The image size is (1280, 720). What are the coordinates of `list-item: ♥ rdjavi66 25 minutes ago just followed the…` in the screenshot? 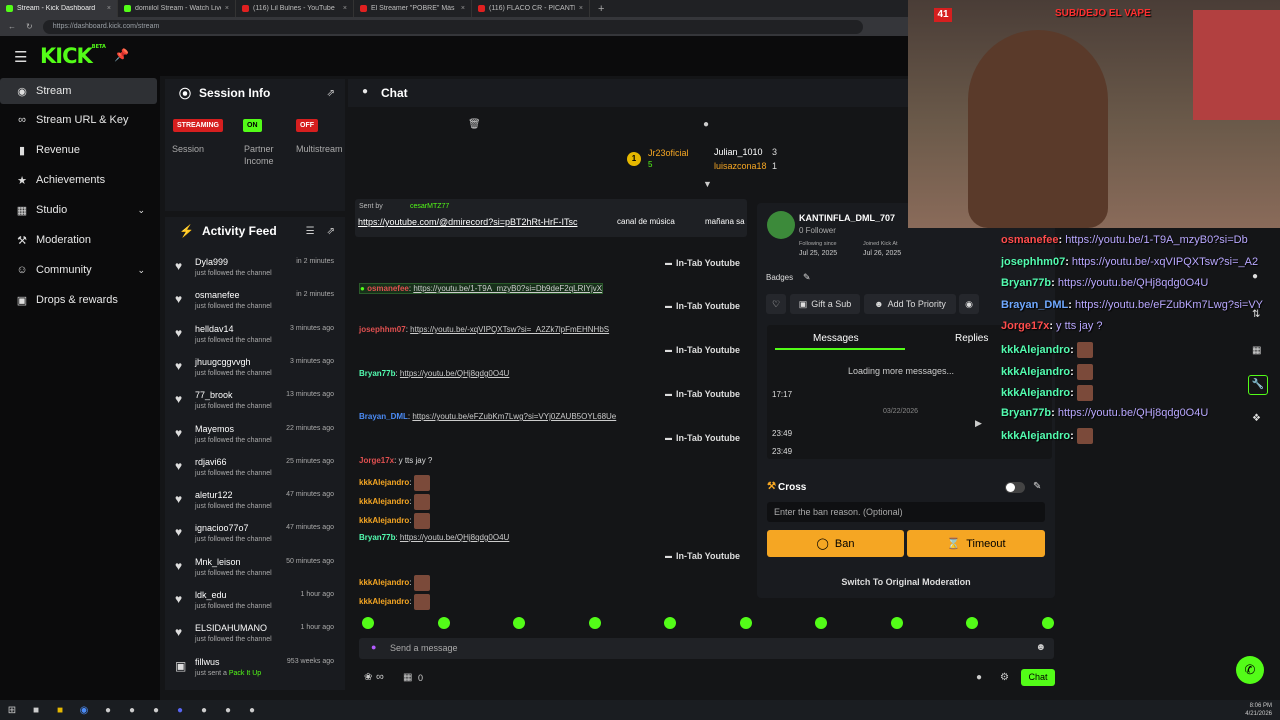 It's located at (257, 471).